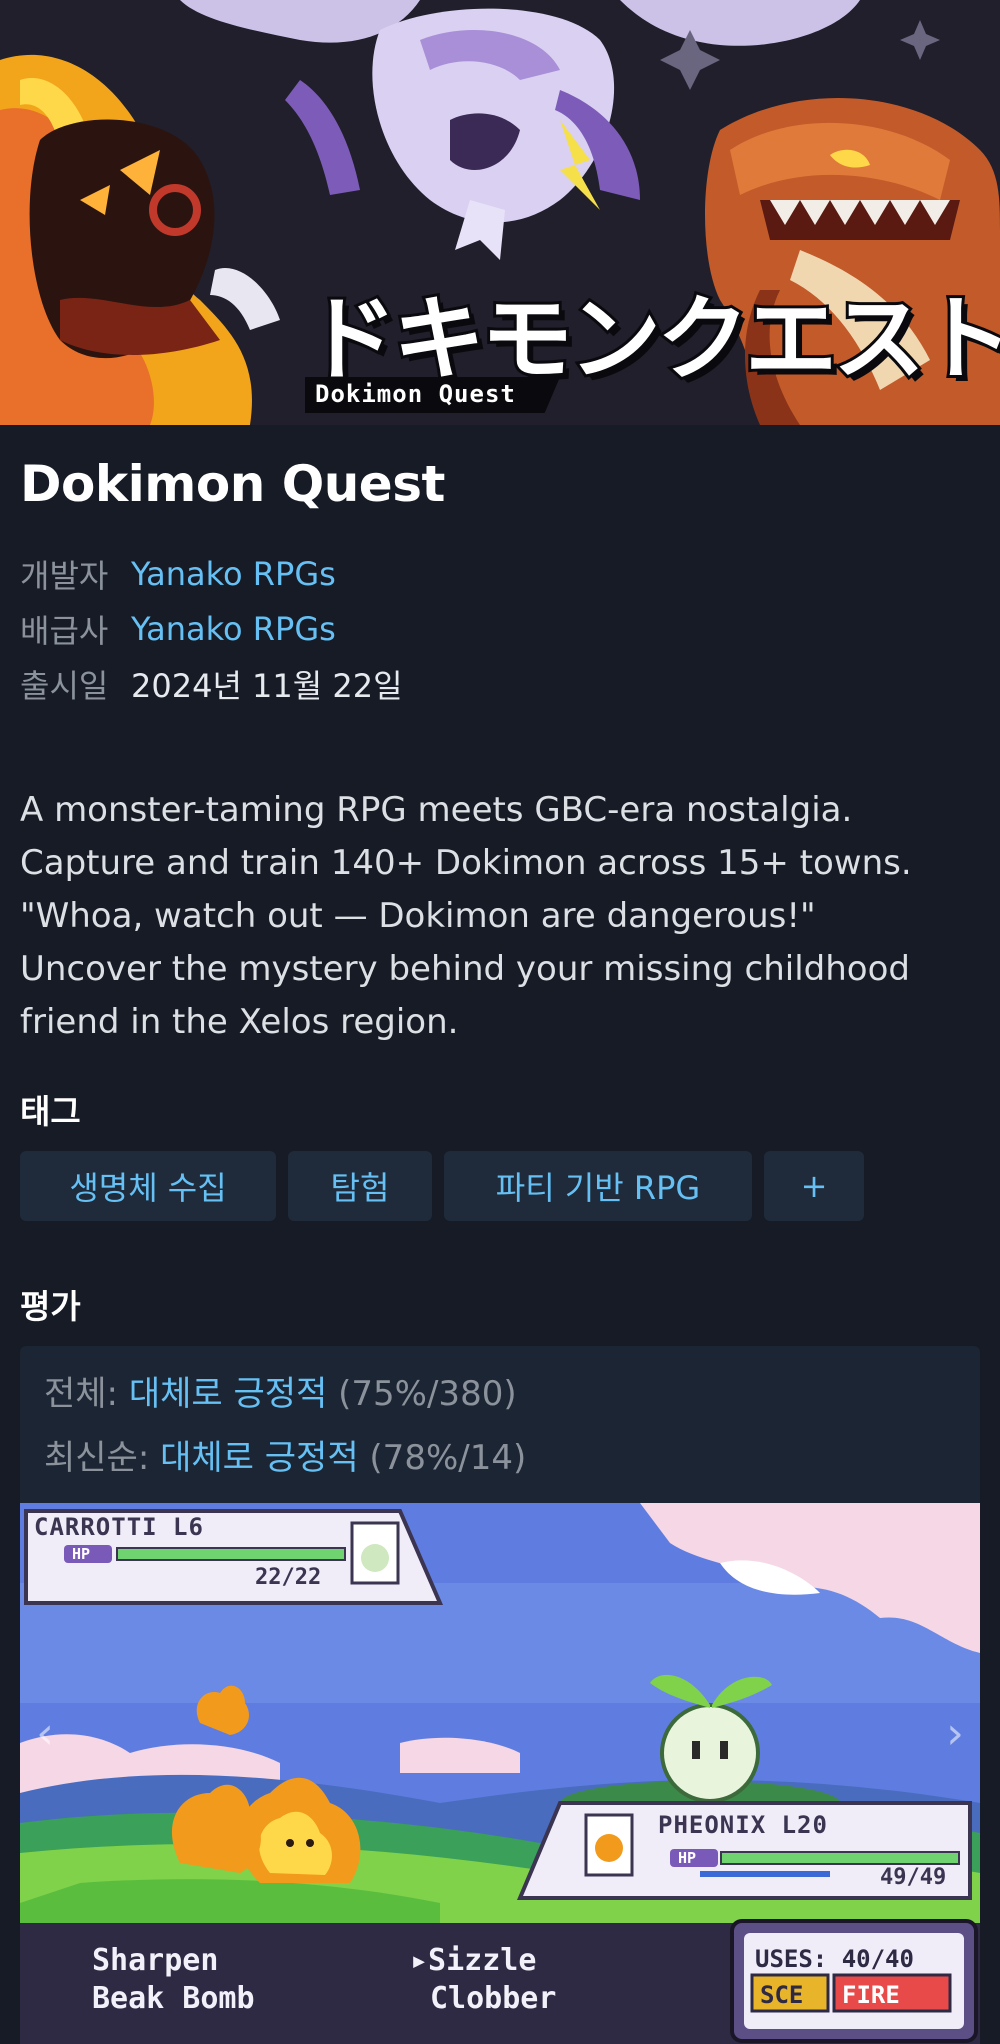  Describe the element at coordinates (173, 1998) in the screenshot. I see `move-option: Beak Bomb` at that location.